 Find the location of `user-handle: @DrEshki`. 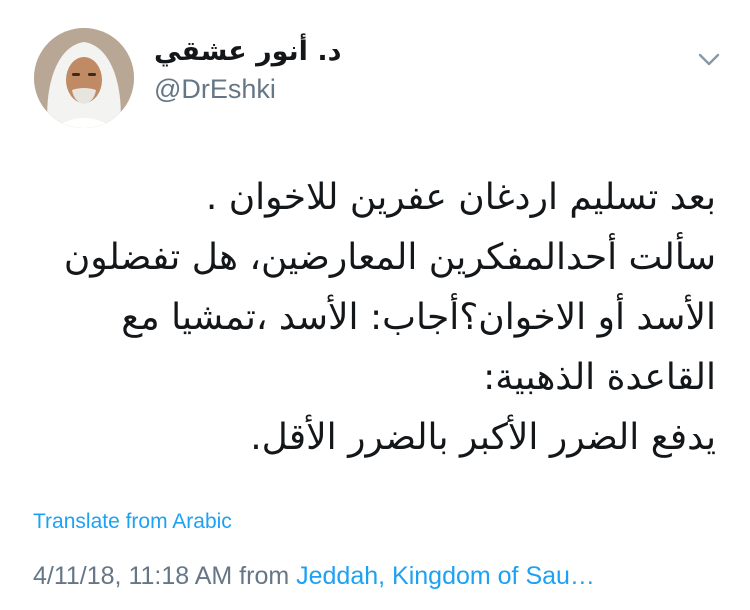

user-handle: @DrEshki is located at coordinates (304, 89).